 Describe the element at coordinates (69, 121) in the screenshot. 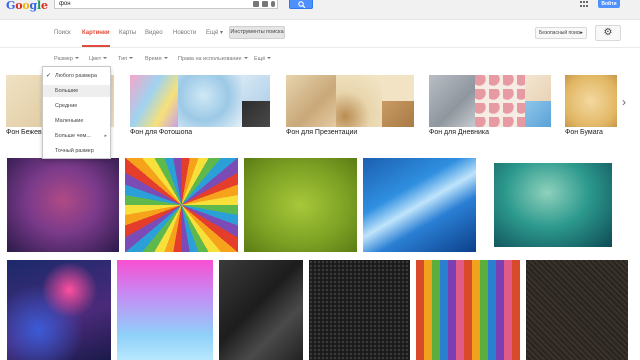

I see `menu-item-label: Маленькие` at that location.